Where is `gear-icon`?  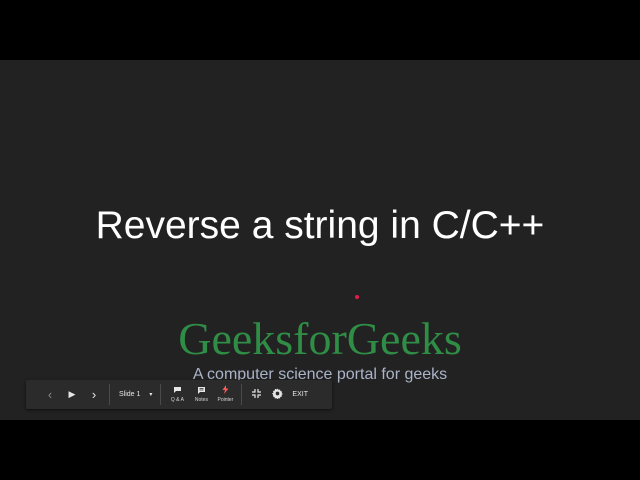
gear-icon is located at coordinates (278, 394).